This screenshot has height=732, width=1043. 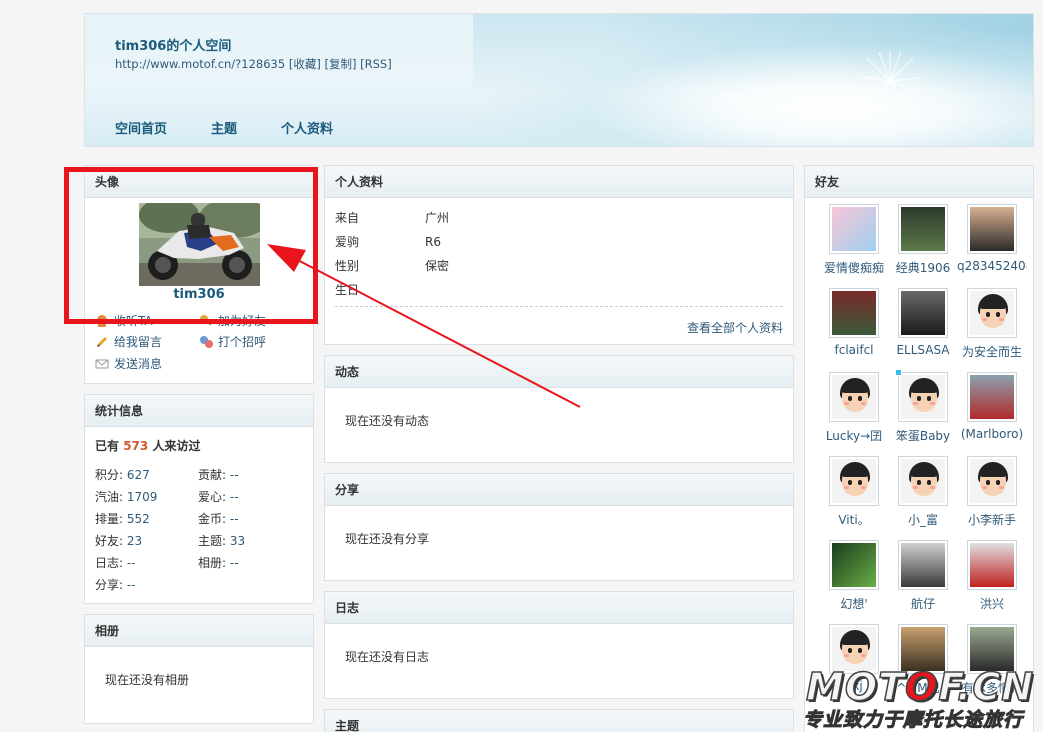 What do you see at coordinates (218, 519) in the screenshot?
I see `stat-gold: 金币: --` at bounding box center [218, 519].